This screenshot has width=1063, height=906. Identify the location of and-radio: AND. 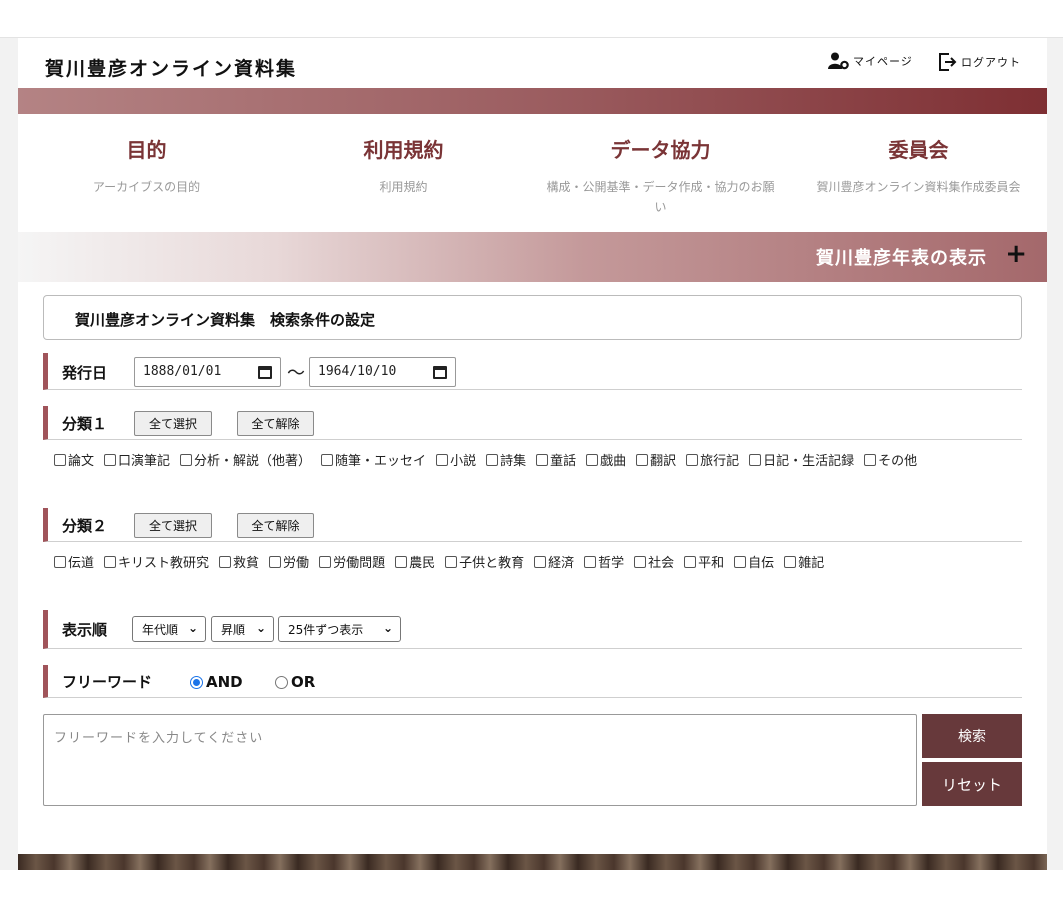
(216, 682).